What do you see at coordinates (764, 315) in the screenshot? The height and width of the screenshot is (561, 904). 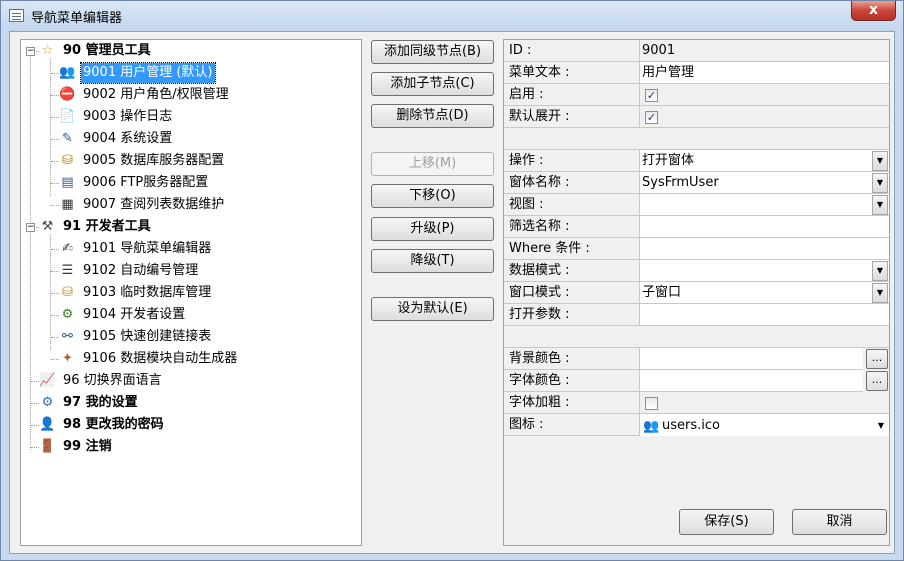 I see `open-args-field` at bounding box center [764, 315].